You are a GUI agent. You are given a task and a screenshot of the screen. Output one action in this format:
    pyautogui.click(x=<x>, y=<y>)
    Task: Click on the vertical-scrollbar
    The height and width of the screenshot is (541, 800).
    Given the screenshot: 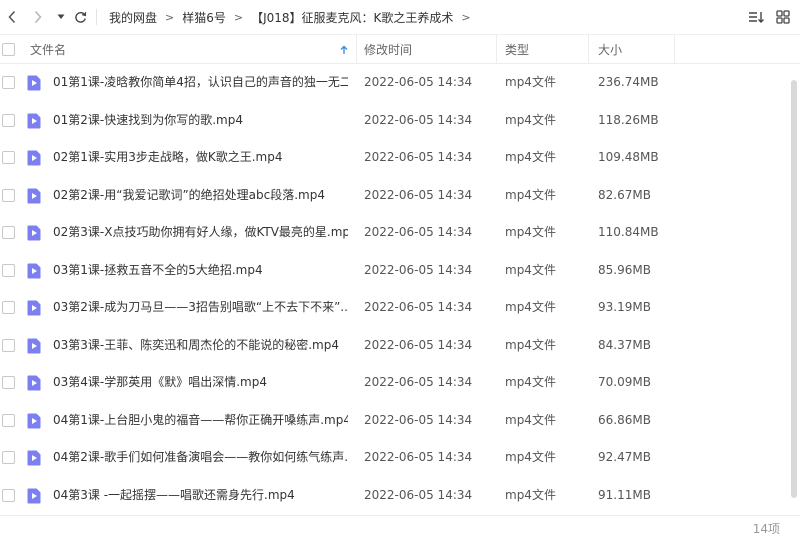 What is the action you would take?
    pyautogui.click(x=794, y=289)
    